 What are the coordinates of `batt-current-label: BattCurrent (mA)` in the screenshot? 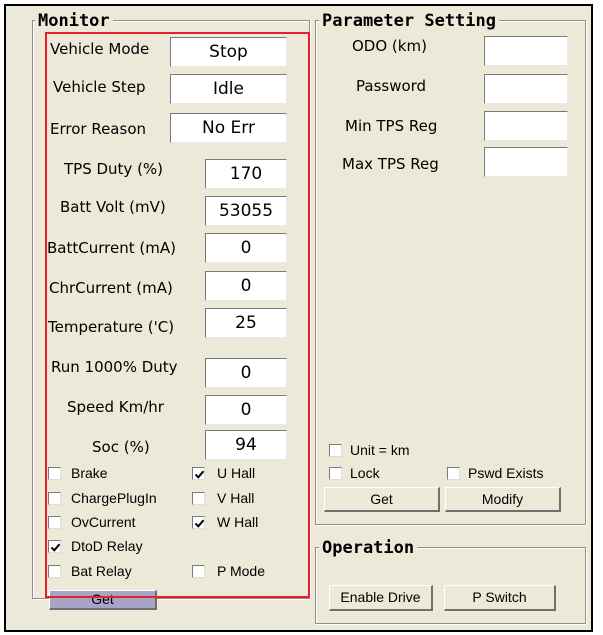 It's located at (111, 248).